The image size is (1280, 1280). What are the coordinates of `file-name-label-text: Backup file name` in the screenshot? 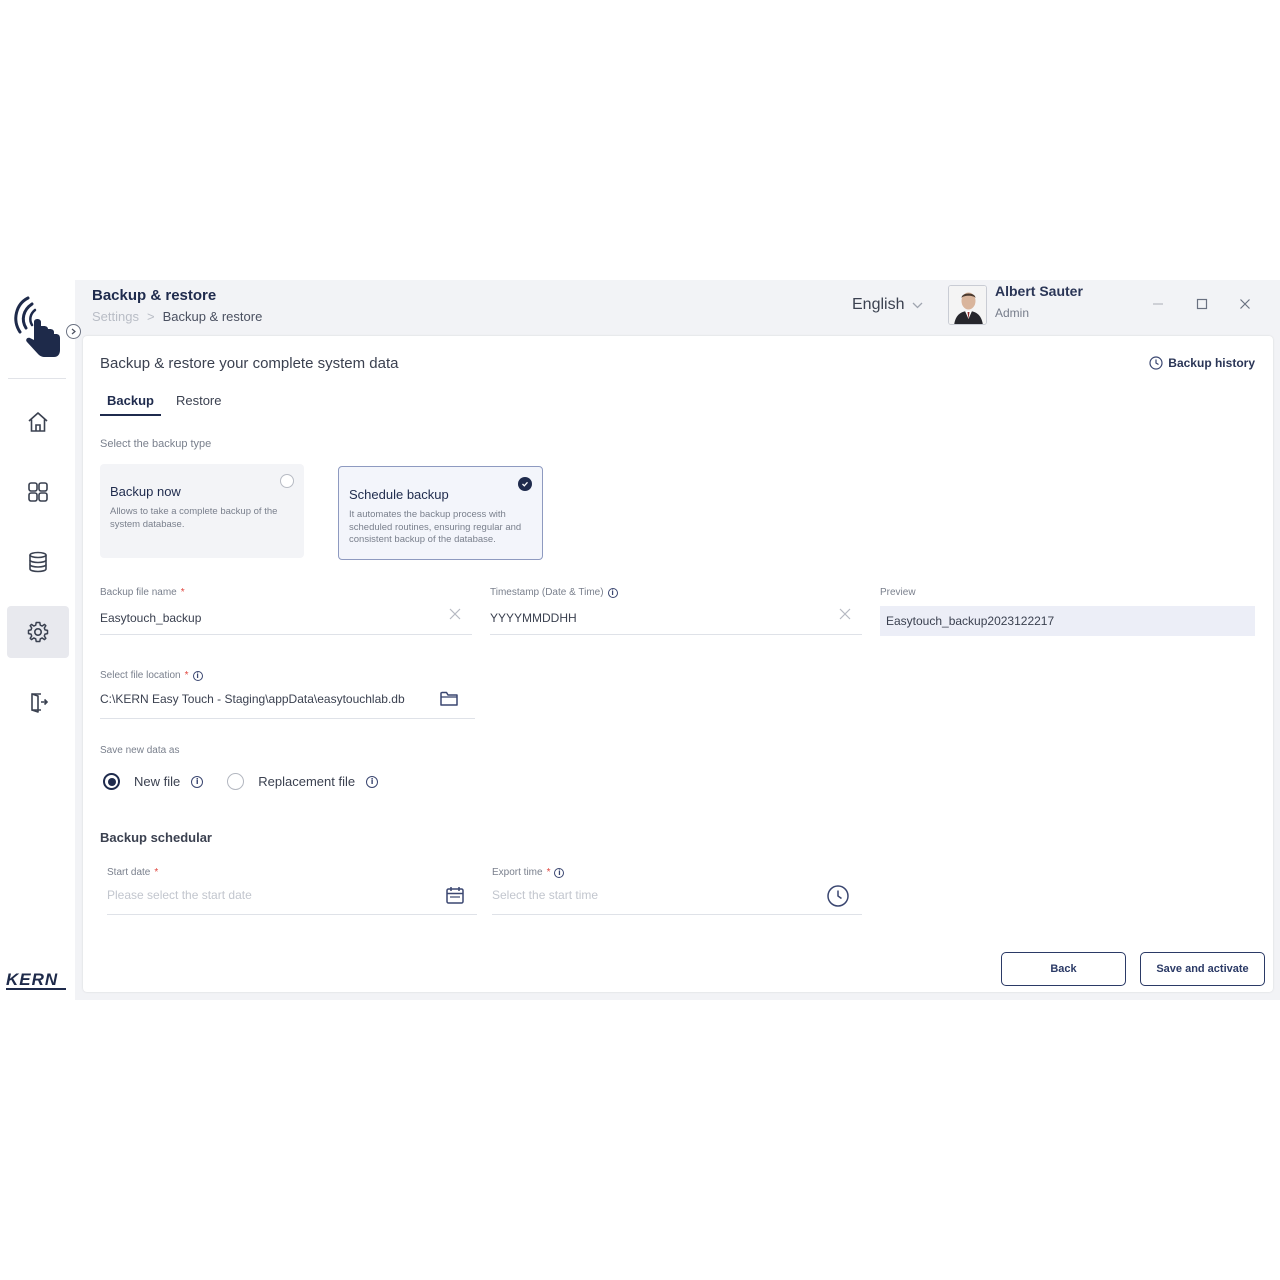 It's located at (138, 592).